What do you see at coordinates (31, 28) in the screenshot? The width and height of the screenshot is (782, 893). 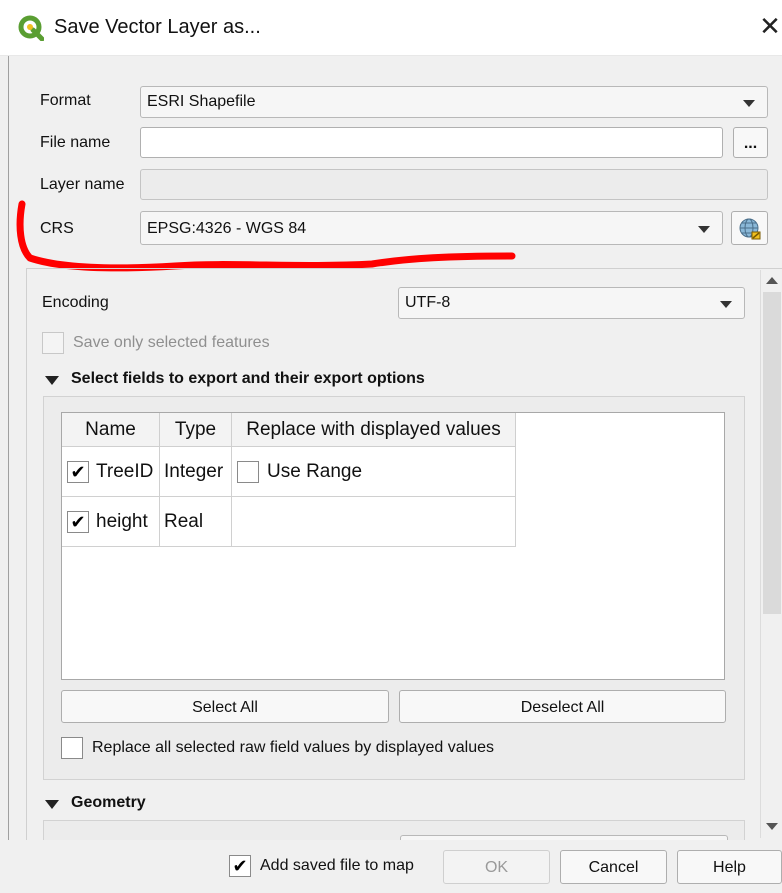 I see `qgis-logo-icon` at bounding box center [31, 28].